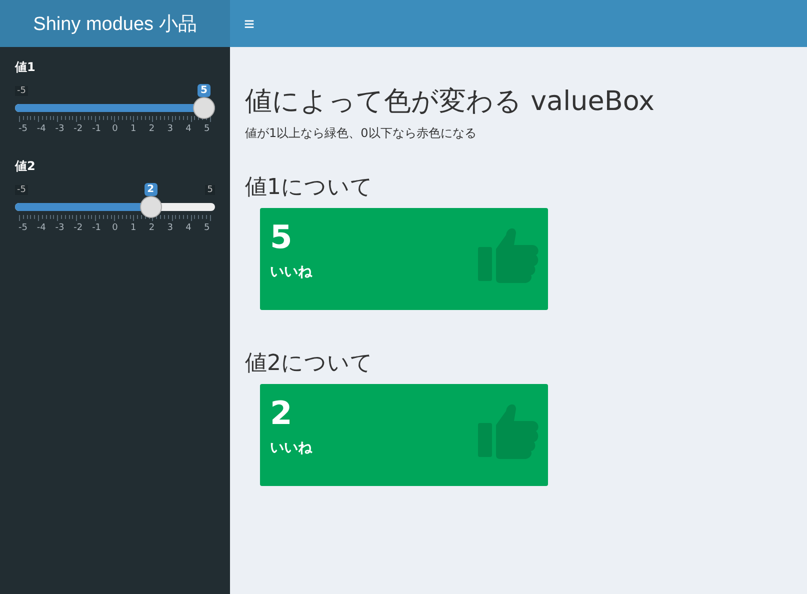  I want to click on value-bubble: 5, so click(204, 90).